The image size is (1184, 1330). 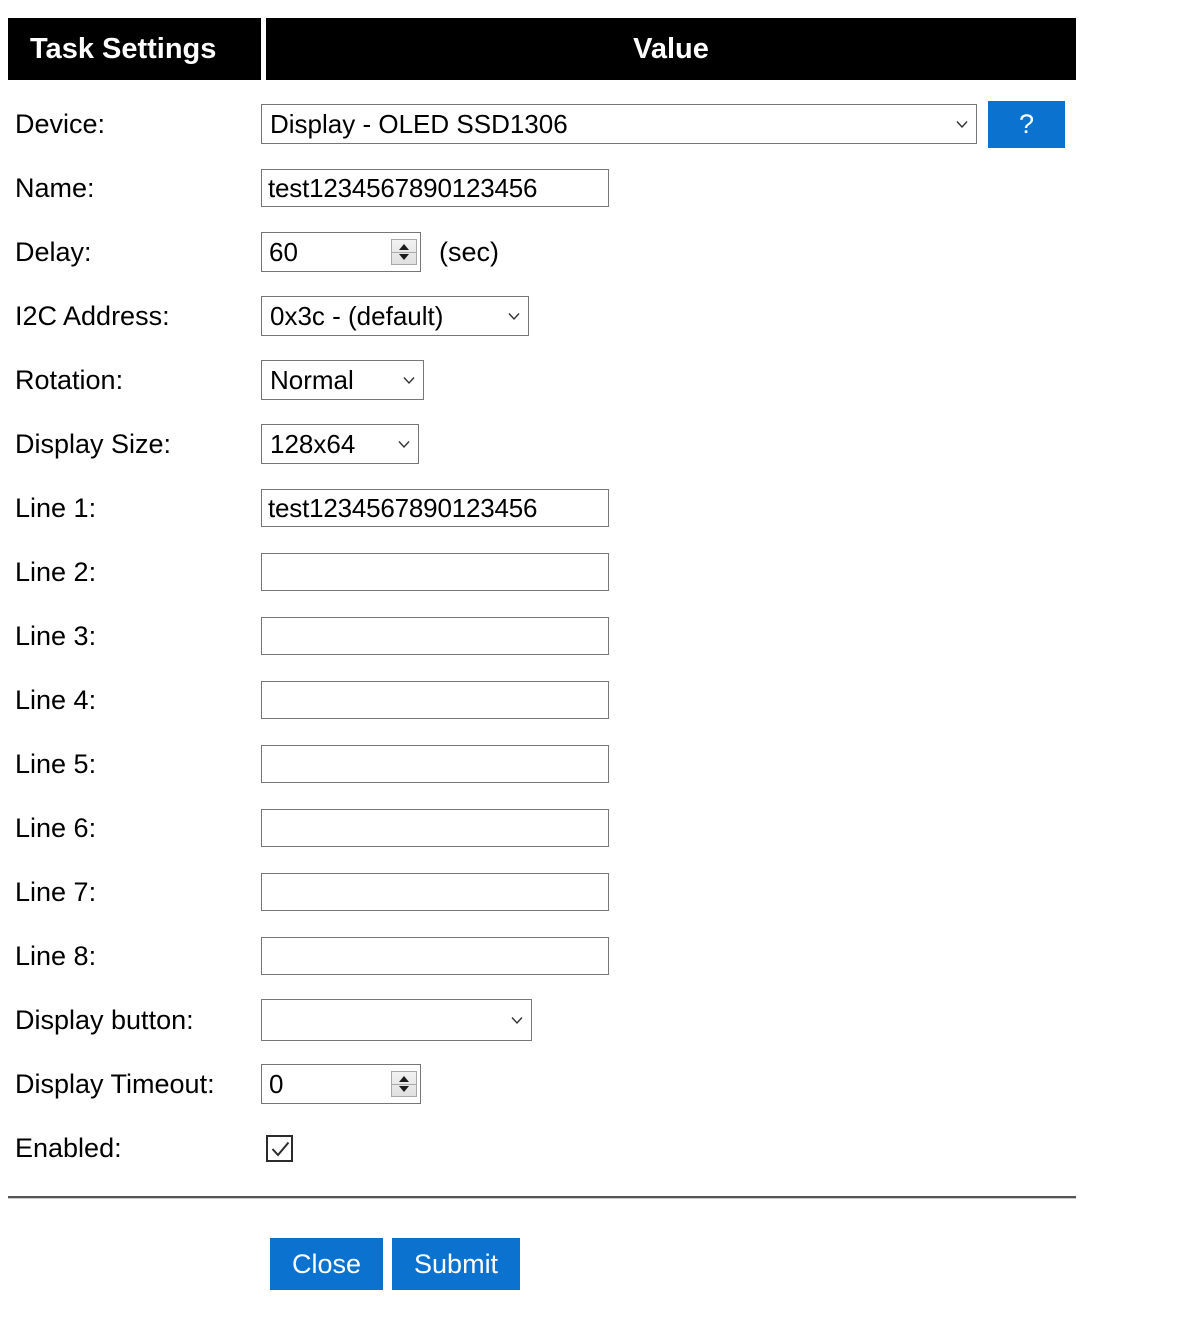 I want to click on i2c-address-select: 0x3c - (default), so click(x=395, y=316).